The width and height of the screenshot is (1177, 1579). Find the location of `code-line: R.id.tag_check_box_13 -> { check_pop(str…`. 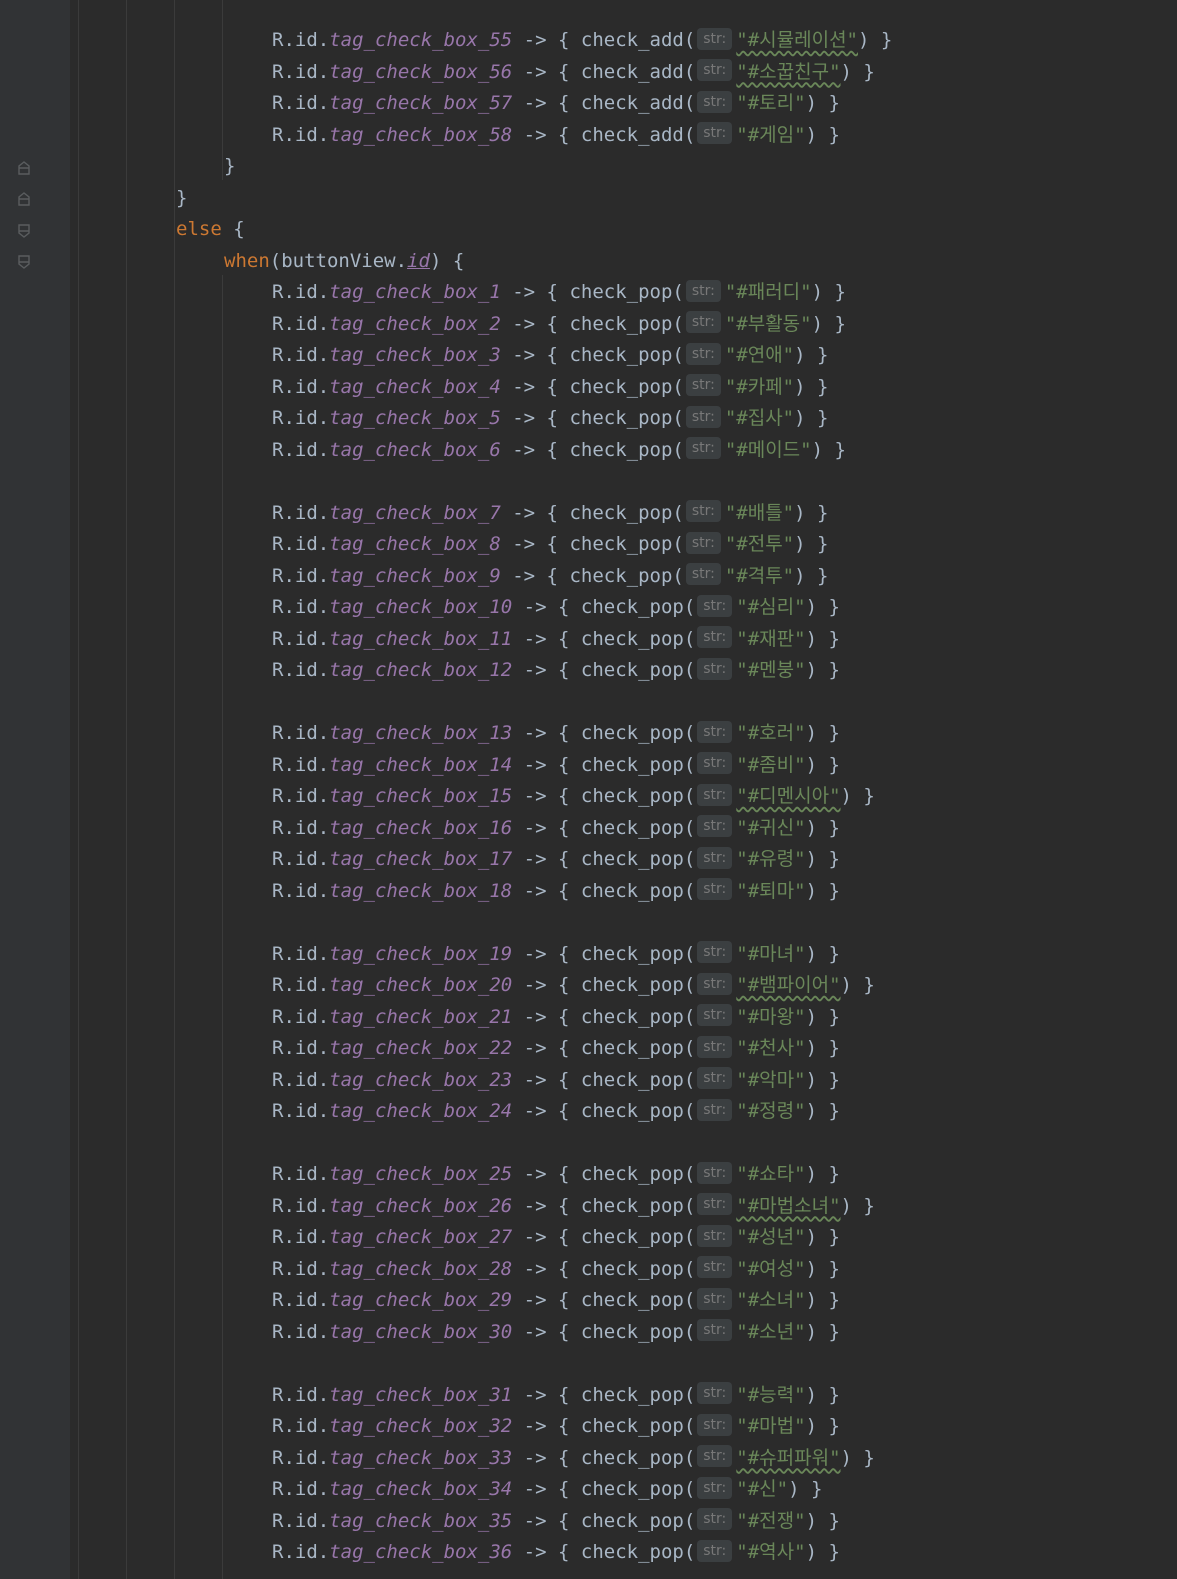

code-line: R.id.tag_check_box_13 -> { check_pop(str… is located at coordinates (556, 734).